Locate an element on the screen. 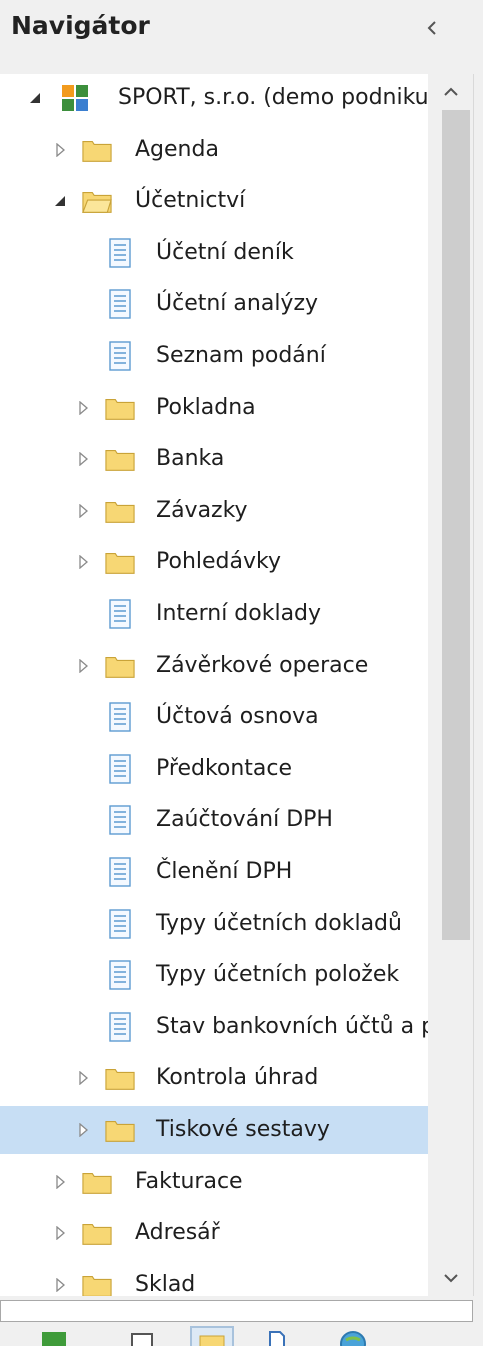 The height and width of the screenshot is (1346, 483). tree-item-agenda: Agenda is located at coordinates (214, 150).